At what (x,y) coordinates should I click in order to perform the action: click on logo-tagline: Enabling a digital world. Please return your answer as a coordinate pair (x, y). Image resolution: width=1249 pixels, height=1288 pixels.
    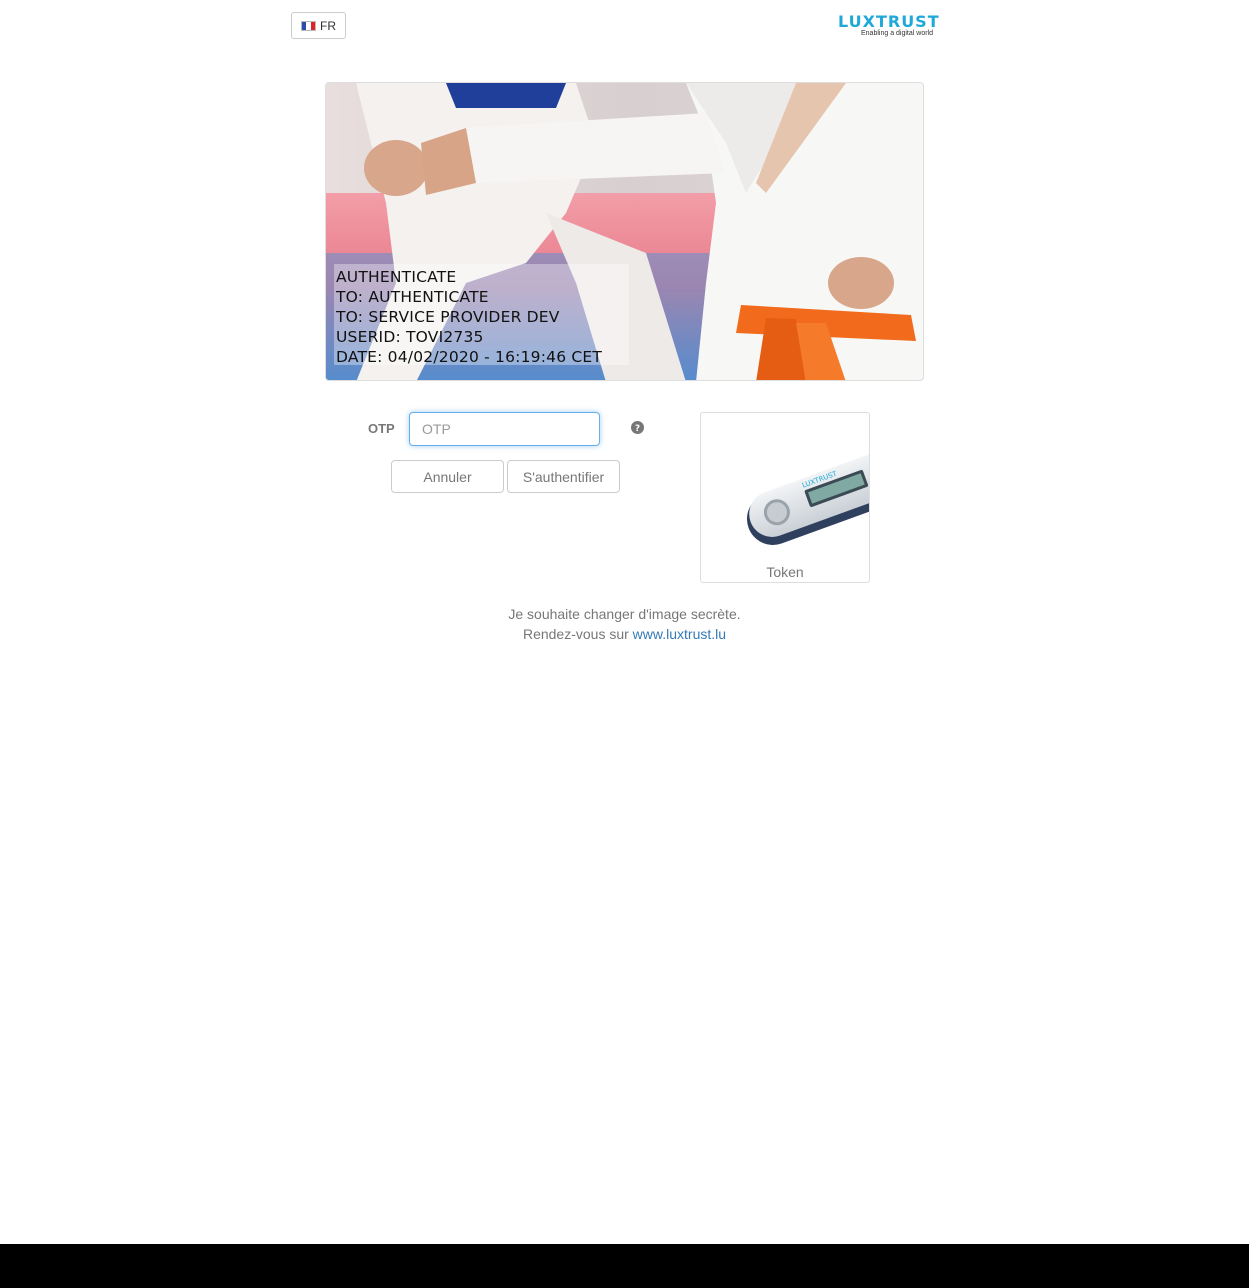
    Looking at the image, I should click on (897, 33).